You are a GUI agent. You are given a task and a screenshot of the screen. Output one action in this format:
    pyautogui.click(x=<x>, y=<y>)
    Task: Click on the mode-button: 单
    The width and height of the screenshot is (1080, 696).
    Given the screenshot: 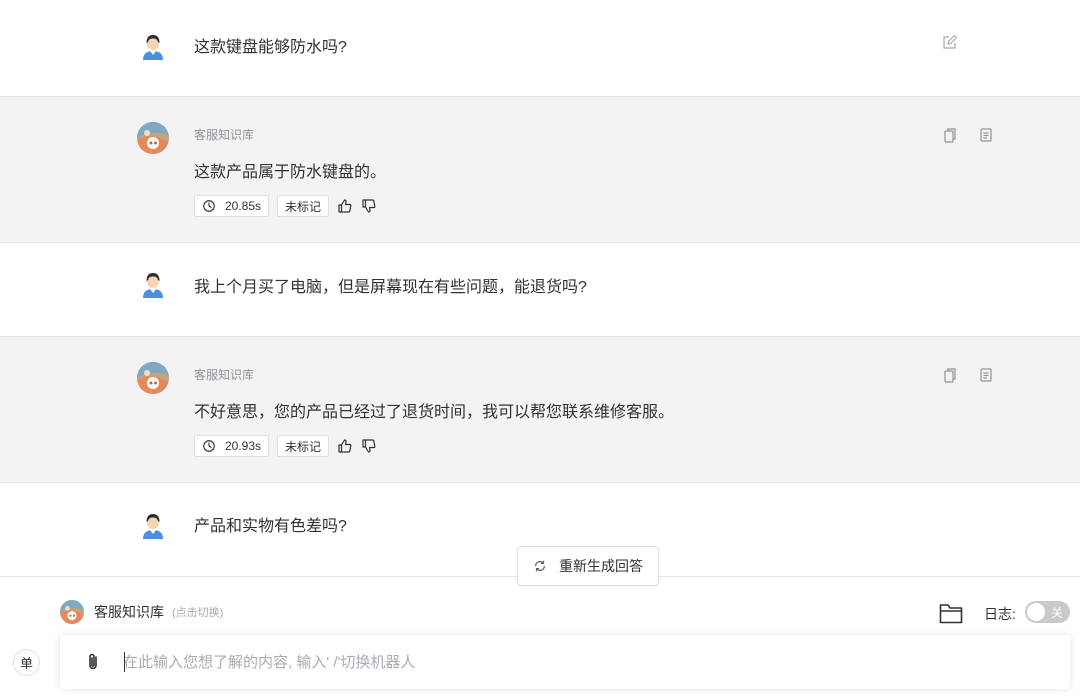 What is the action you would take?
    pyautogui.click(x=26, y=662)
    